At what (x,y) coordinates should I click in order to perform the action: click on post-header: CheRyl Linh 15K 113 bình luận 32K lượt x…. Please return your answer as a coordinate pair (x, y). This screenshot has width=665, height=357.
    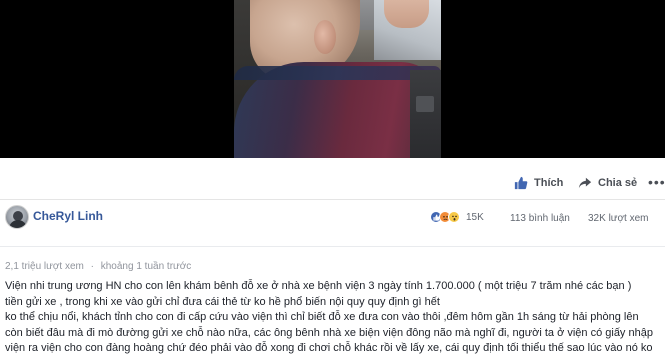
    Looking at the image, I should click on (332, 218).